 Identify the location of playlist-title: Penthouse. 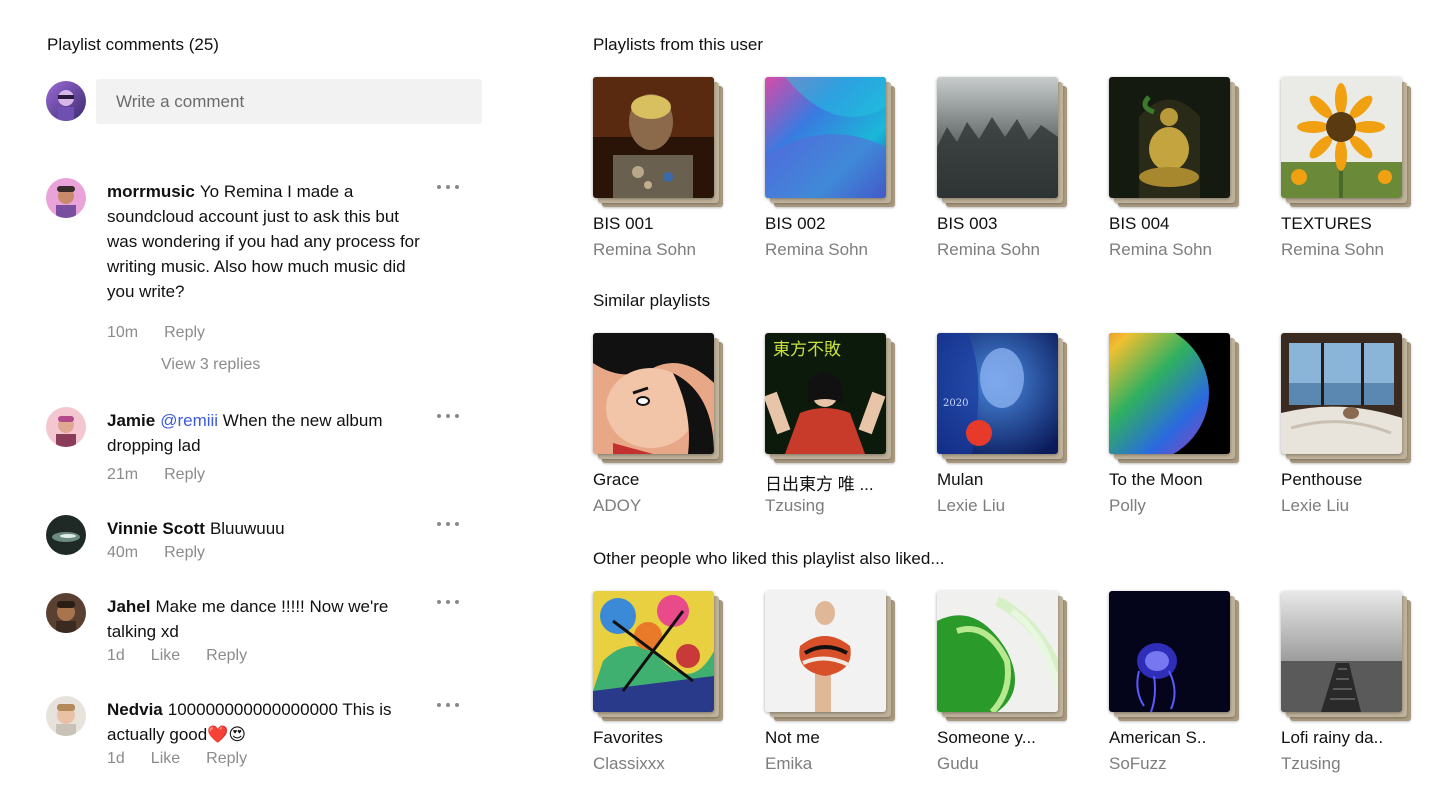
(1356, 480).